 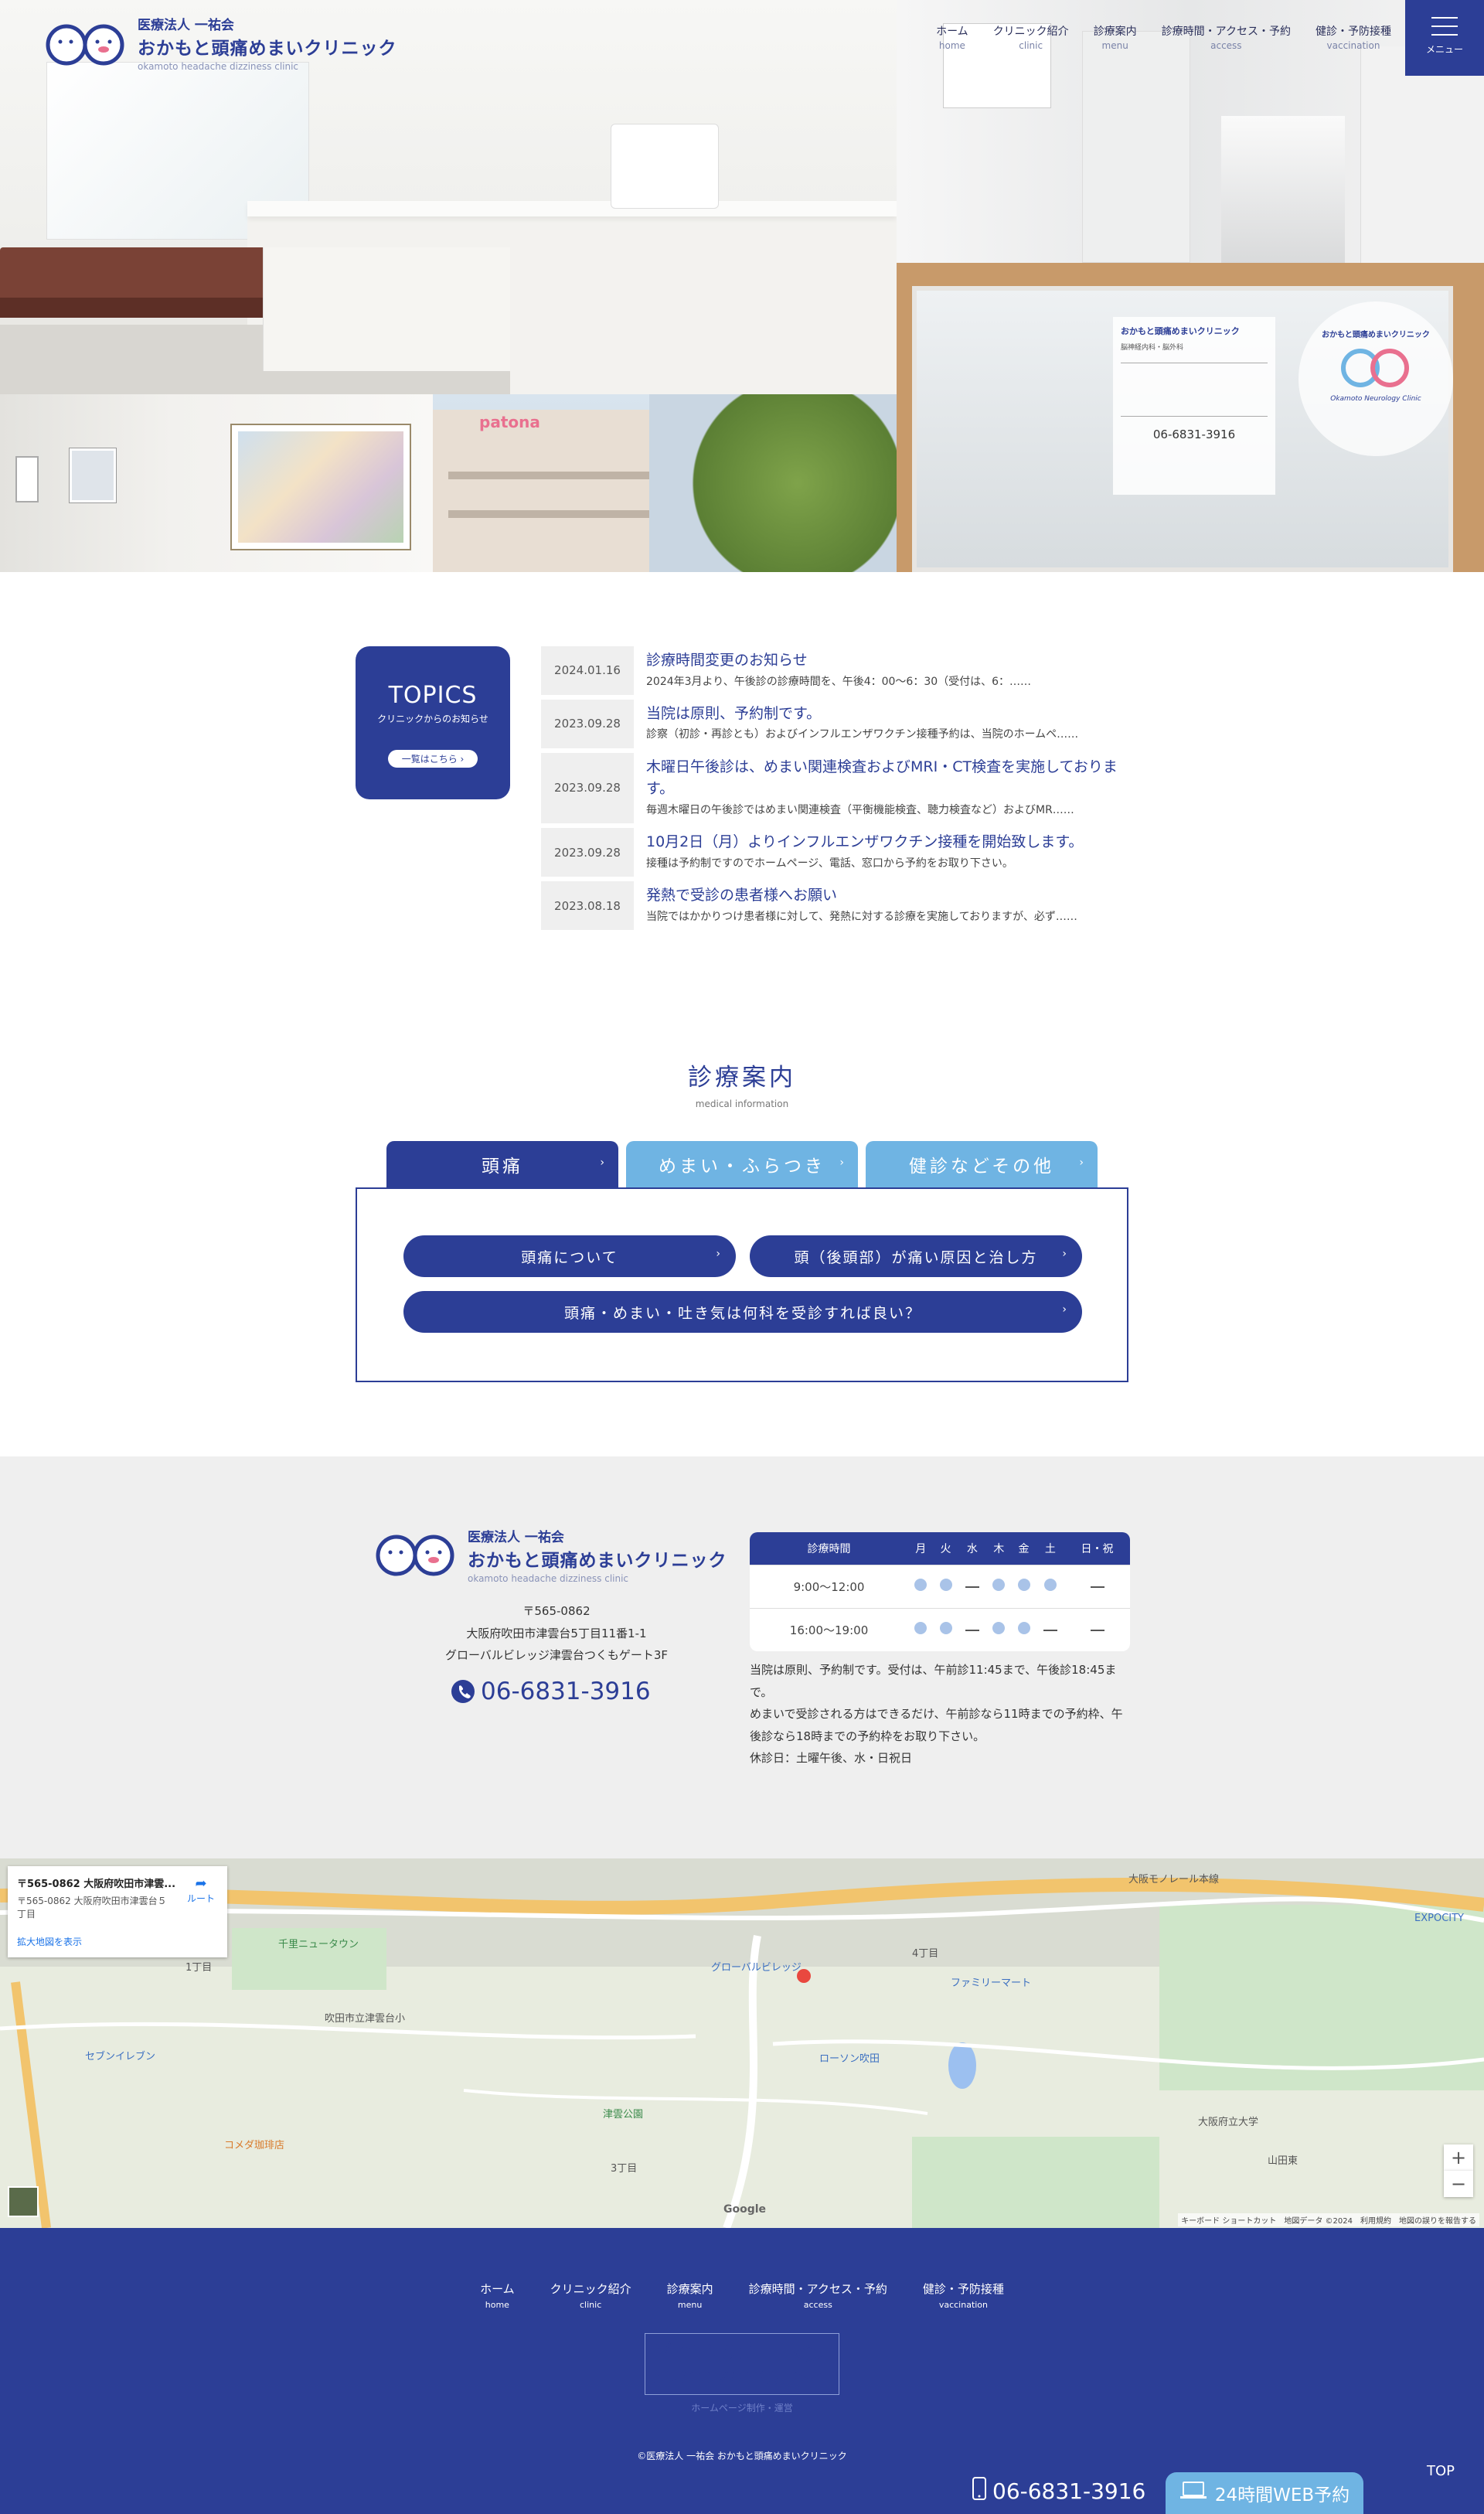 What do you see at coordinates (940, 1586) in the screenshot?
I see `schedule-row: 9:00〜12:00` at bounding box center [940, 1586].